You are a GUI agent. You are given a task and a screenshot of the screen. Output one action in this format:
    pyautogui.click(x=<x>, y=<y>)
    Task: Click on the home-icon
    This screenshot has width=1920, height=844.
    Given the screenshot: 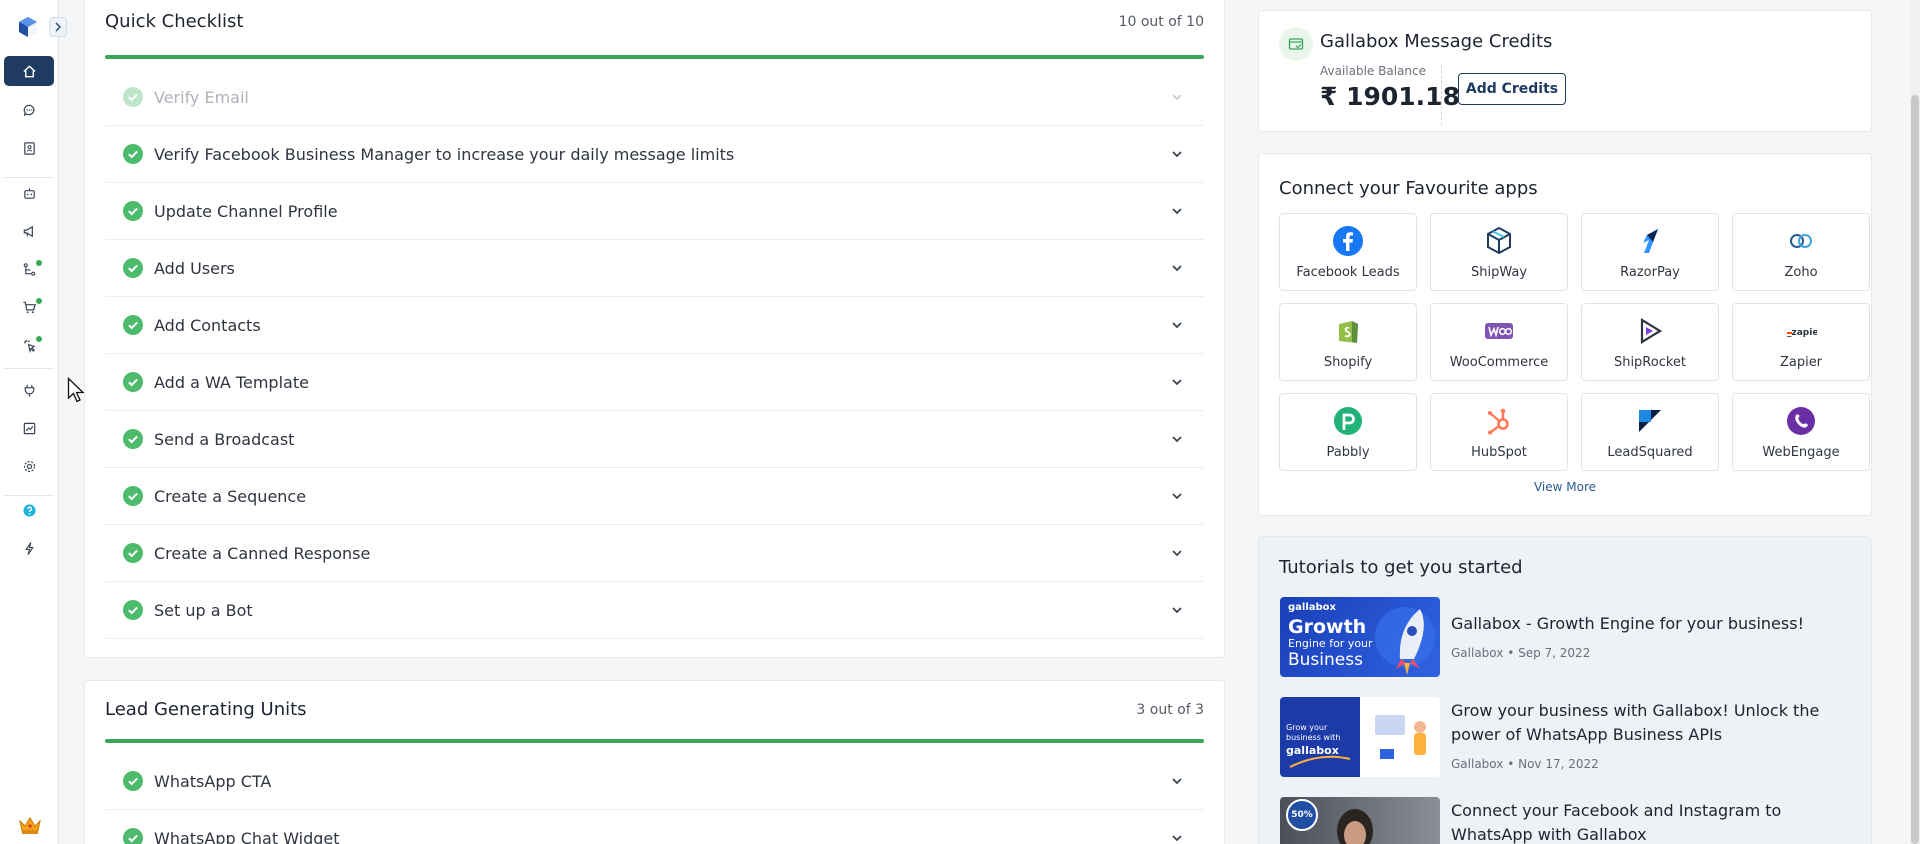 What is the action you would take?
    pyautogui.click(x=29, y=70)
    